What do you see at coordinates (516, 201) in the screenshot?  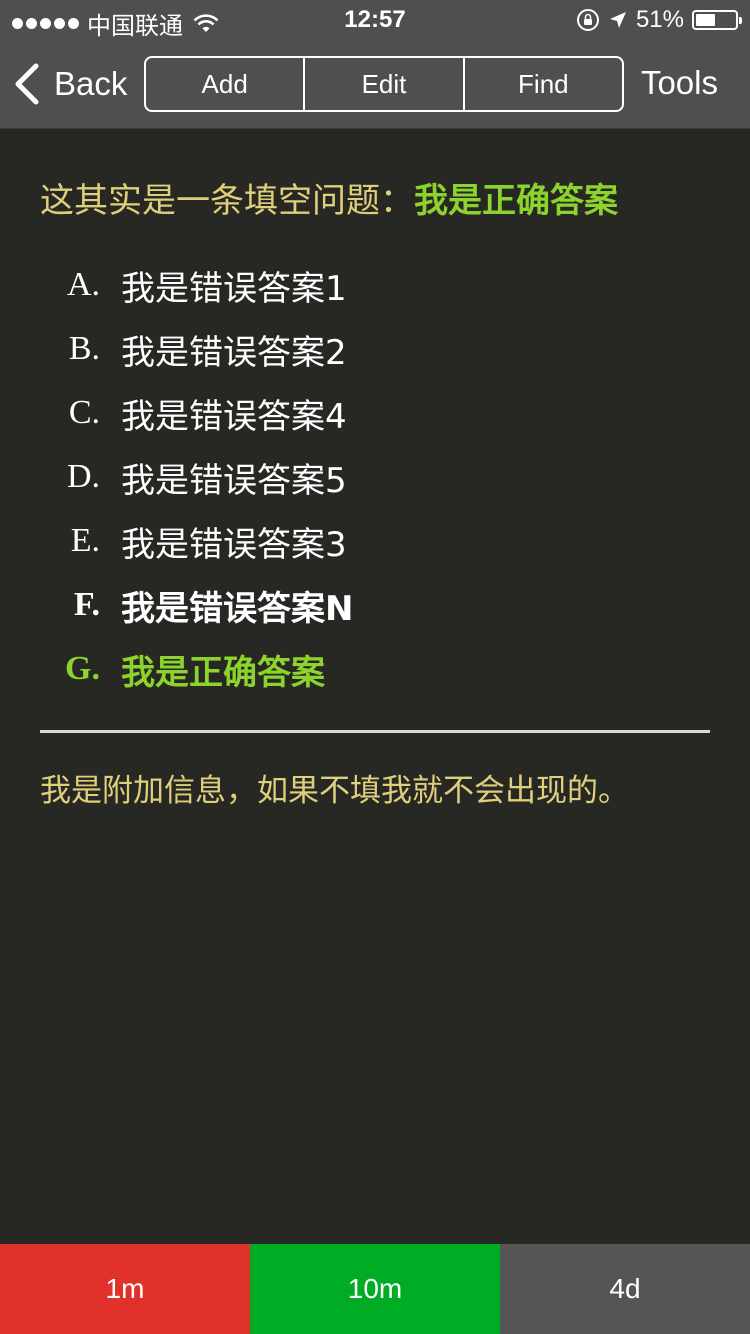 I see `question-answer: 我是正确答案` at bounding box center [516, 201].